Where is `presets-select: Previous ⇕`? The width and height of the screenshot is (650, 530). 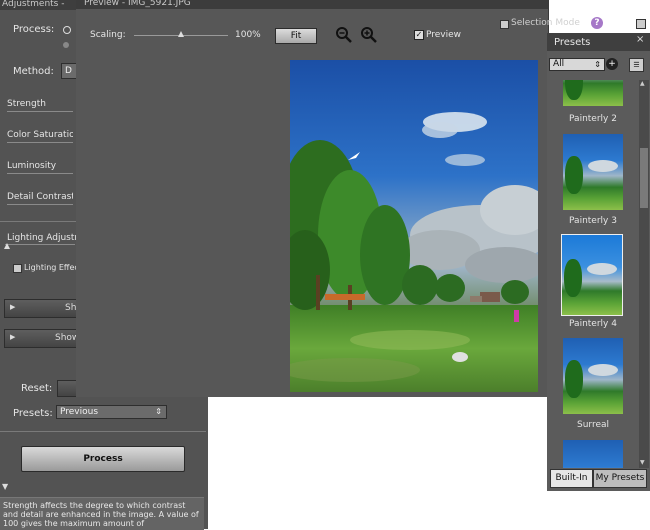
presets-select: Previous ⇕ is located at coordinates (111, 412).